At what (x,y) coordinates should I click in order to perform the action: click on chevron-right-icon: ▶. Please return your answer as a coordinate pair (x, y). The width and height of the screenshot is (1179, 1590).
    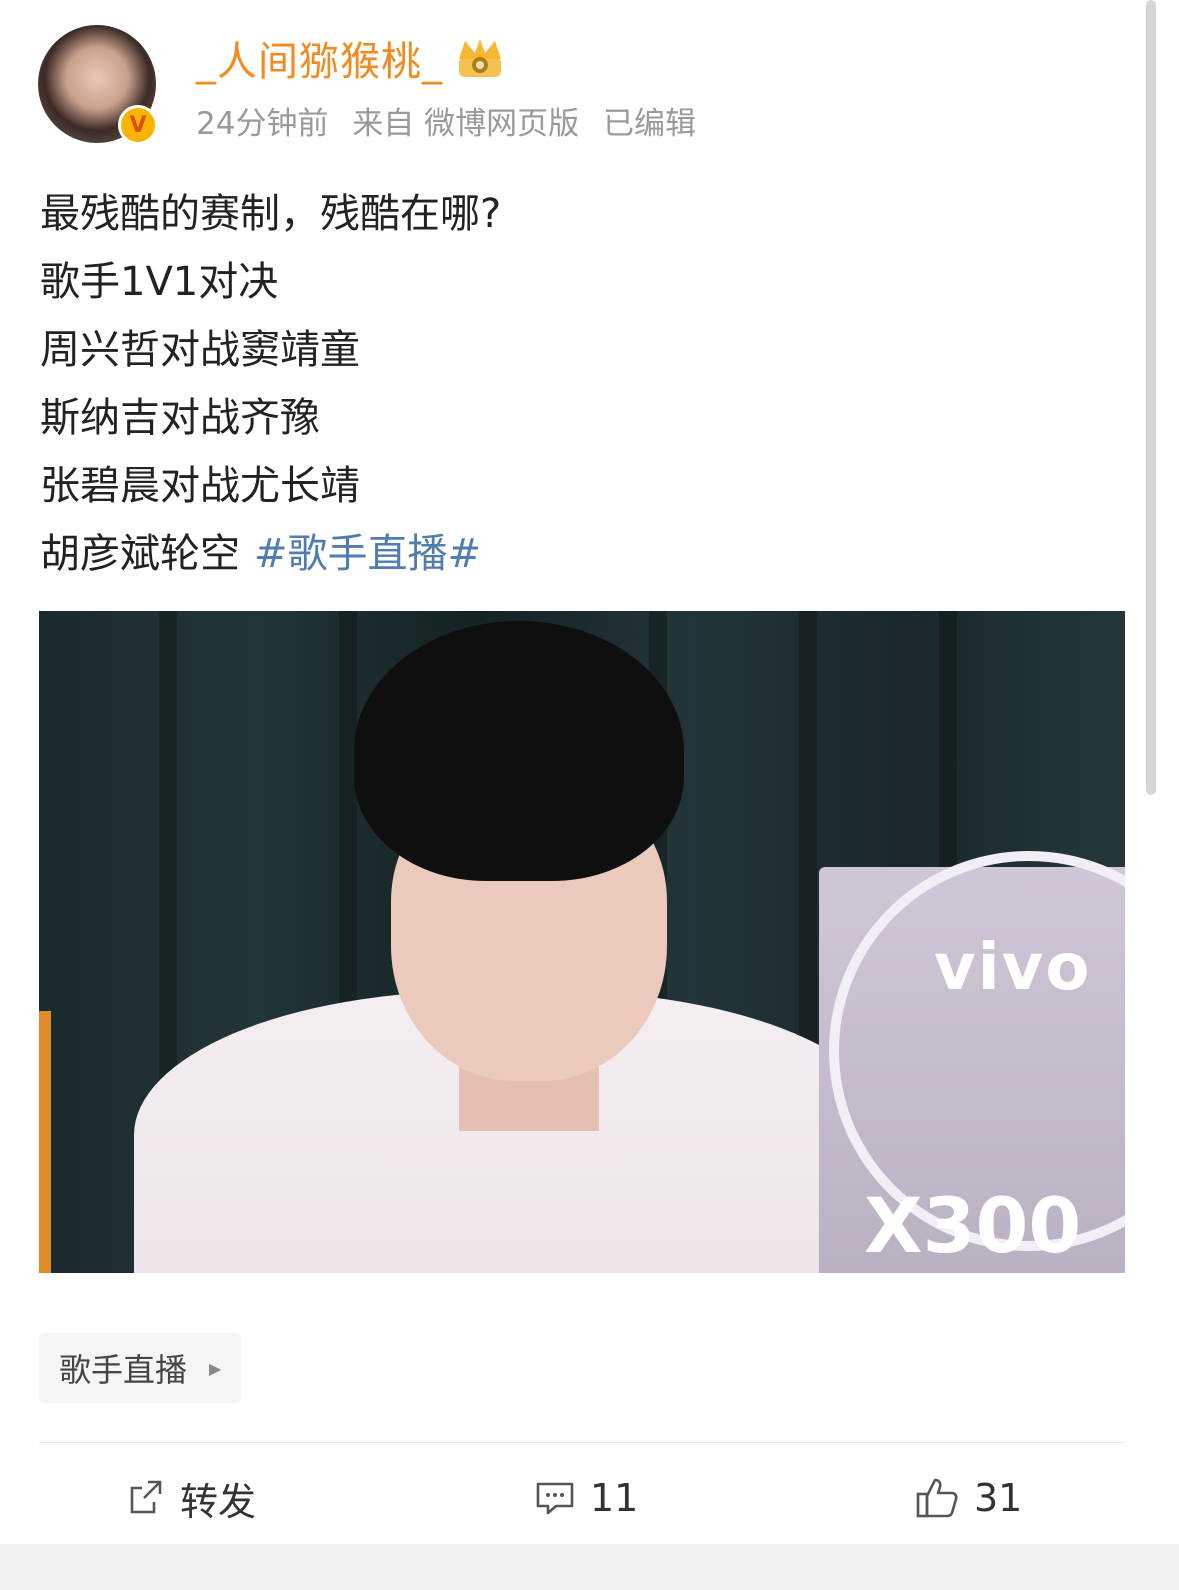
    Looking at the image, I should click on (215, 1368).